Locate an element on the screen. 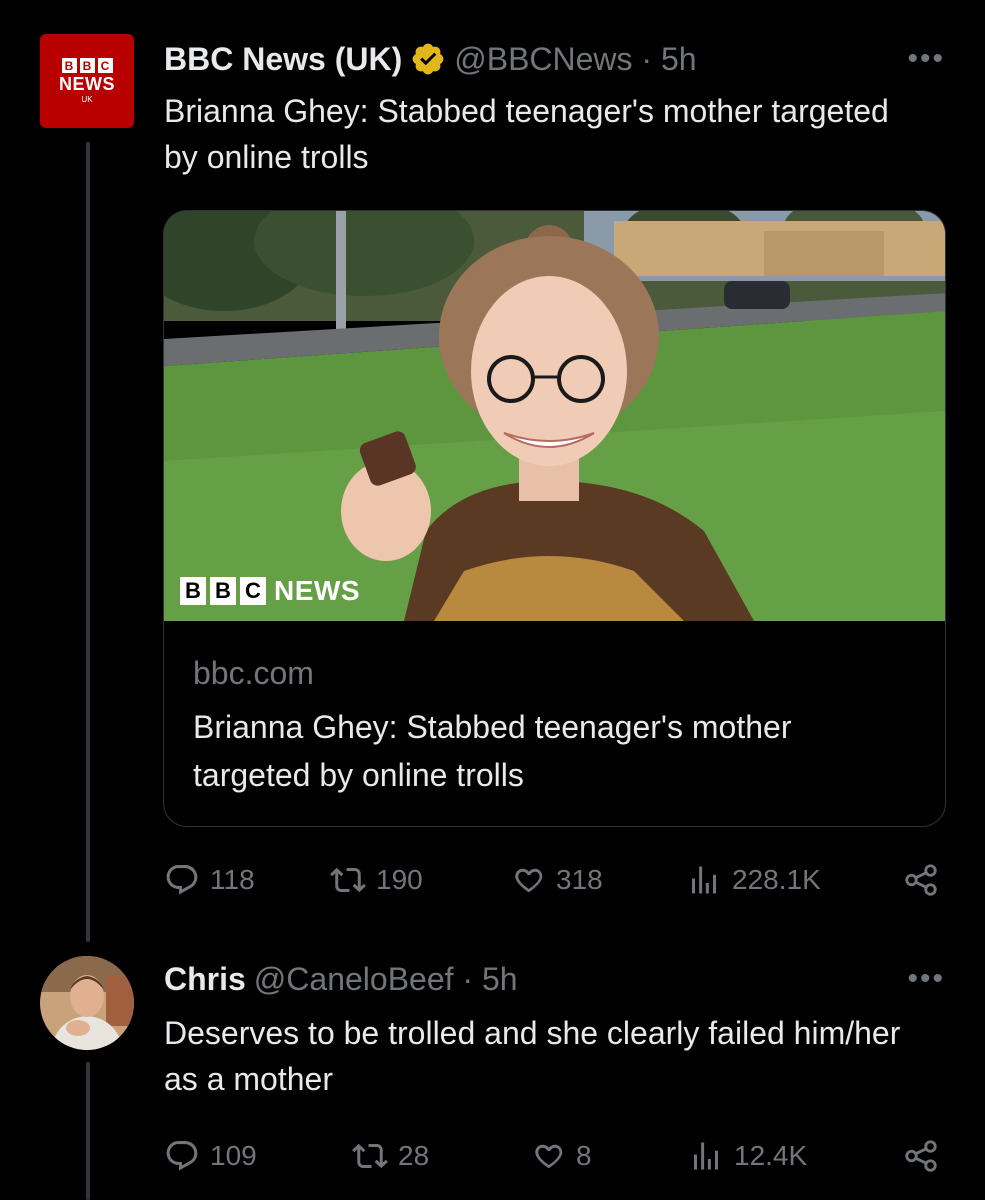 This screenshot has width=985, height=1200. like-button: 8 is located at coordinates (561, 1156).